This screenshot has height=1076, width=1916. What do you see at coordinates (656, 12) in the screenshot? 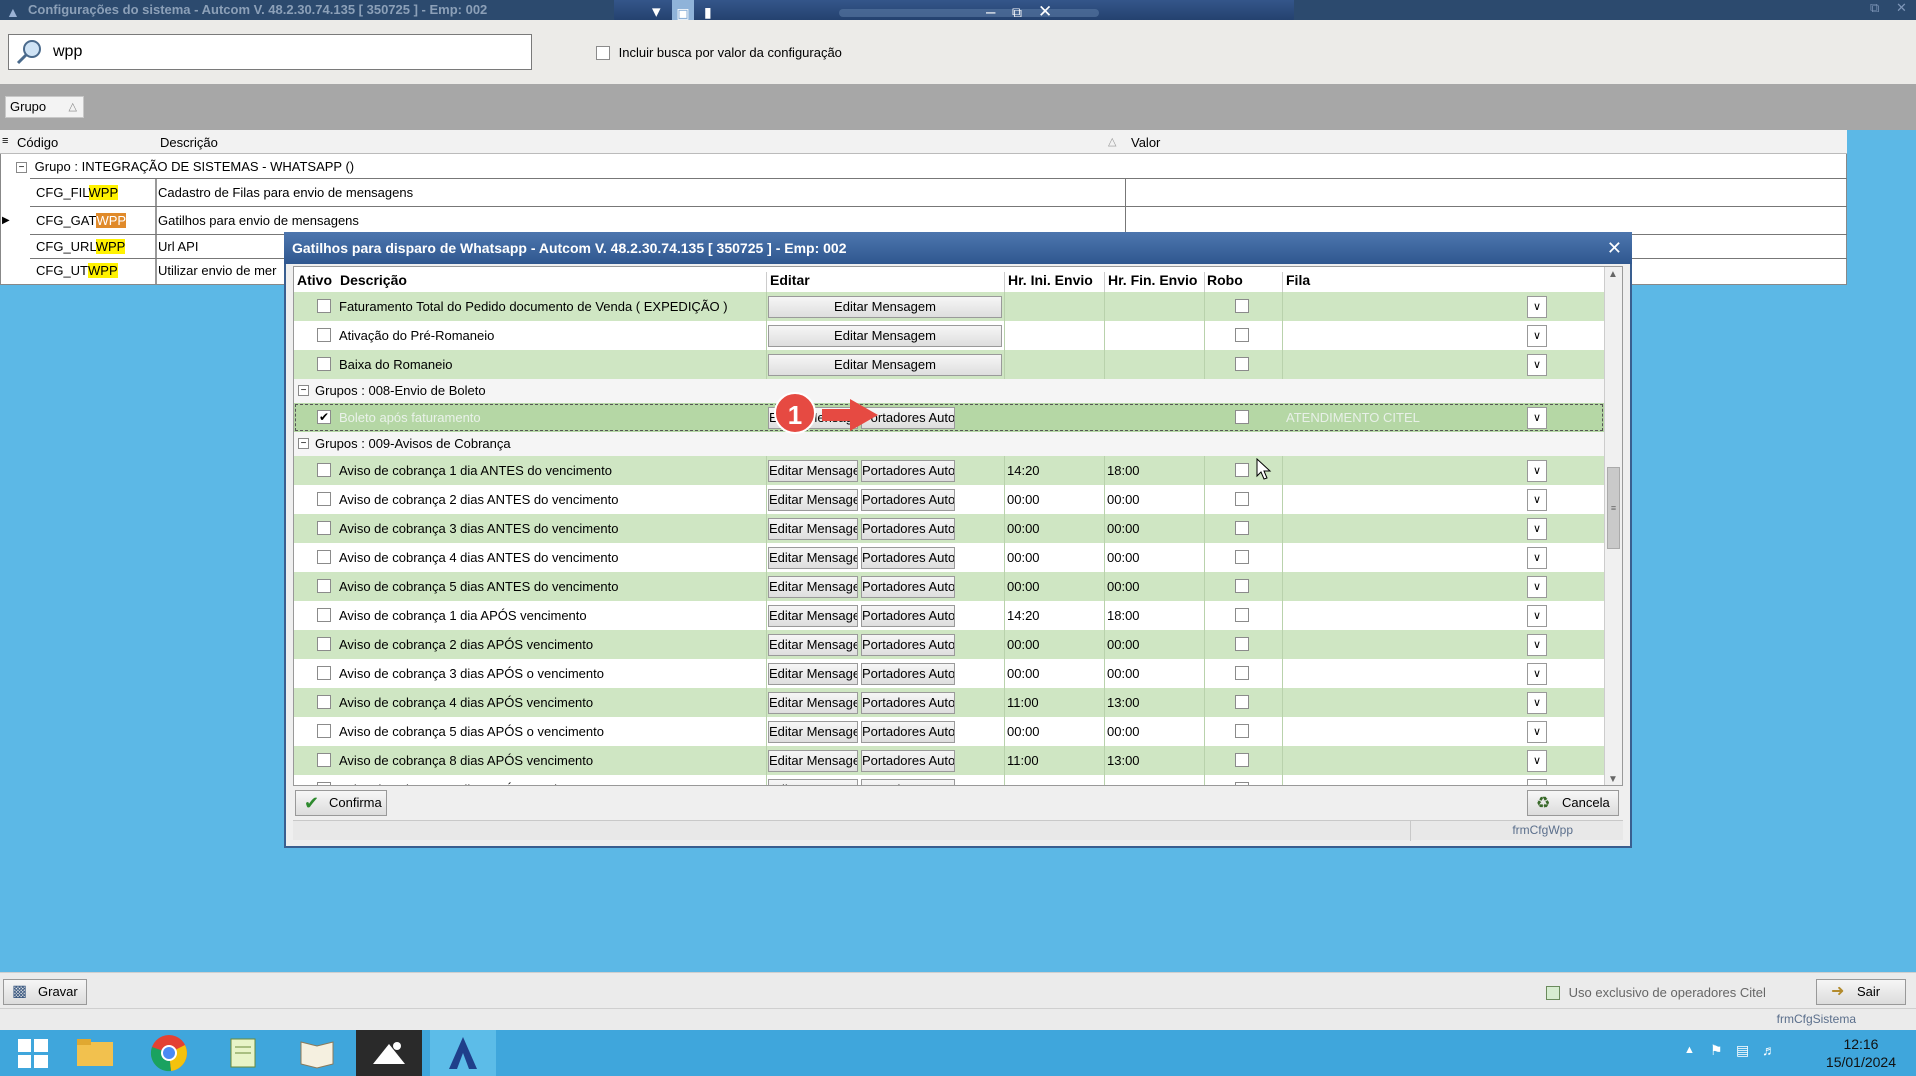
I see `chevron-down-icon: ▾` at bounding box center [656, 12].